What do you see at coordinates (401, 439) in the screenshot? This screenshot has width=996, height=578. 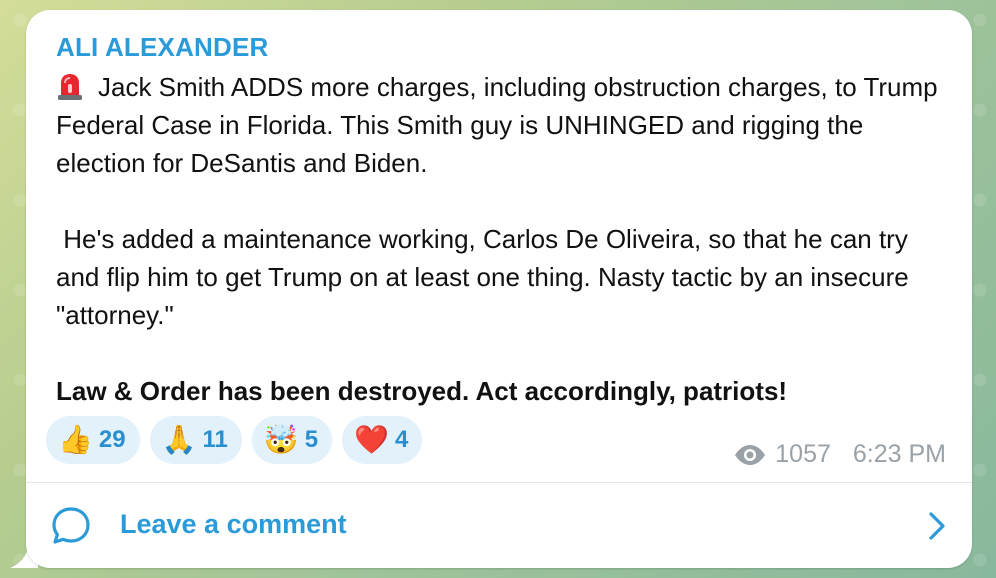 I see `reaction-count: 4` at bounding box center [401, 439].